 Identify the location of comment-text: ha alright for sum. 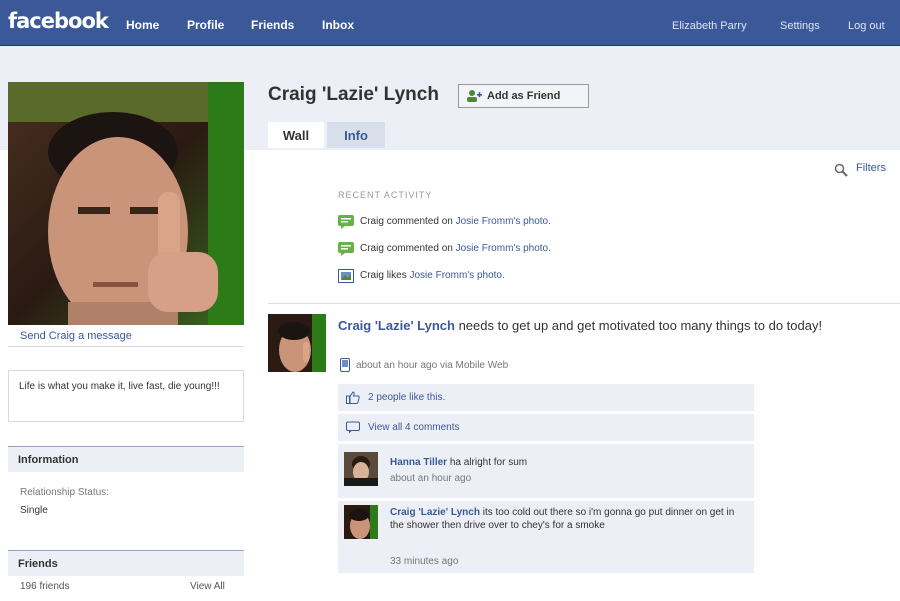
(487, 462).